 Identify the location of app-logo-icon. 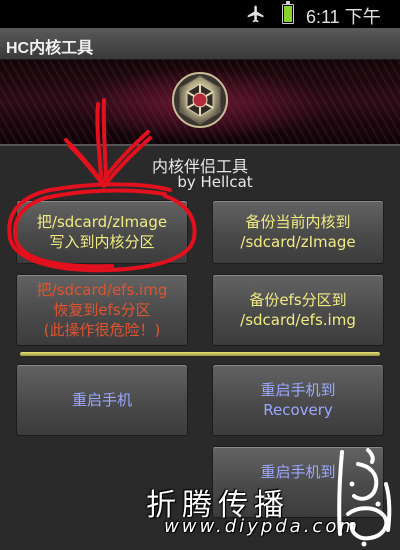
(200, 100).